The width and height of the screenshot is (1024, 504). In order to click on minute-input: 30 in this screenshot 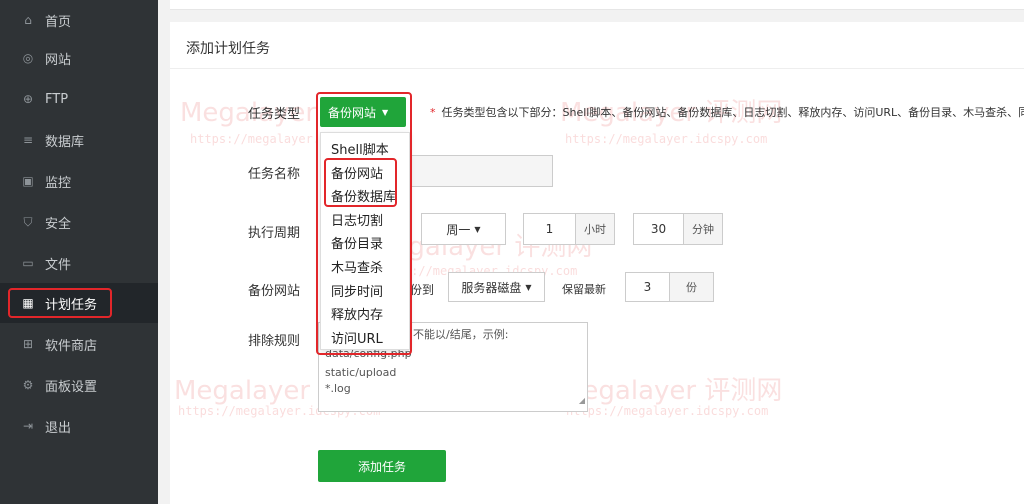, I will do `click(658, 229)`.